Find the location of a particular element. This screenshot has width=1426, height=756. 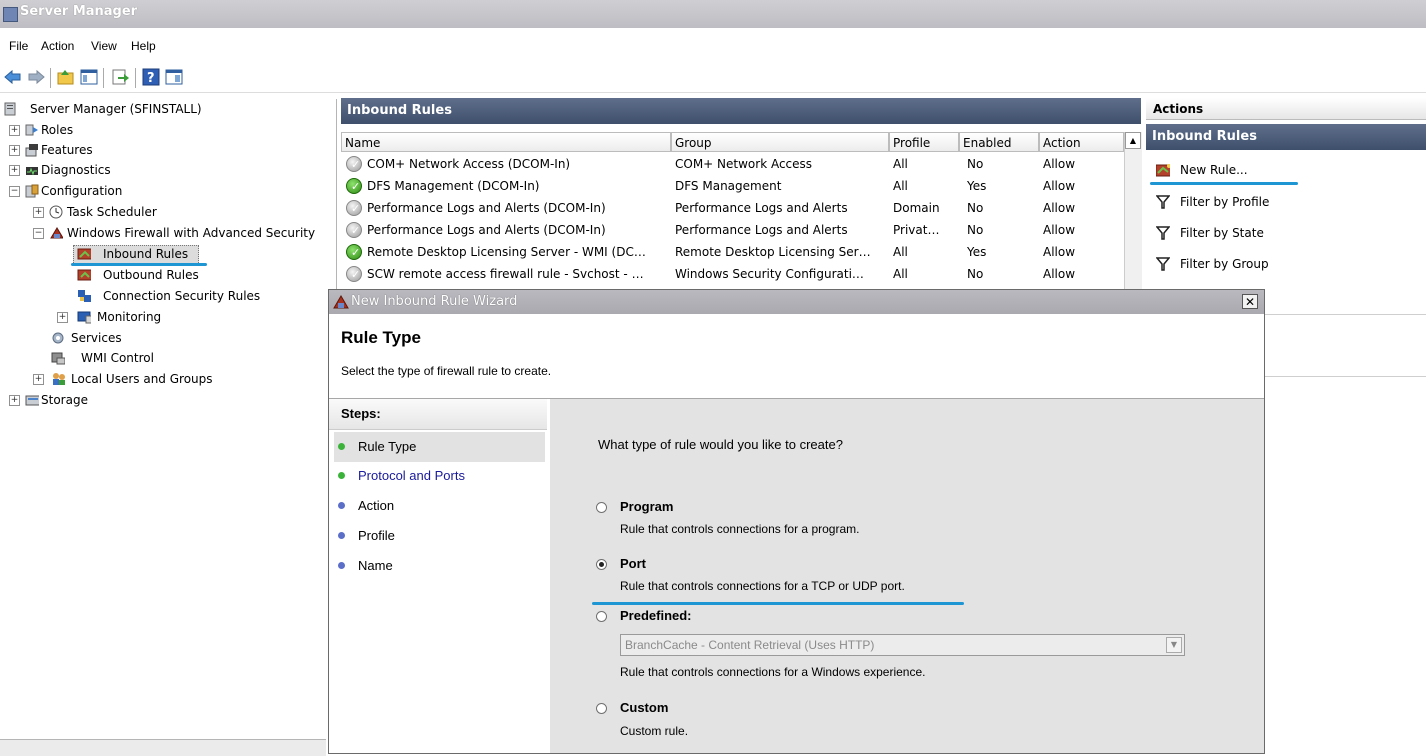

step-label: Name is located at coordinates (375, 565).